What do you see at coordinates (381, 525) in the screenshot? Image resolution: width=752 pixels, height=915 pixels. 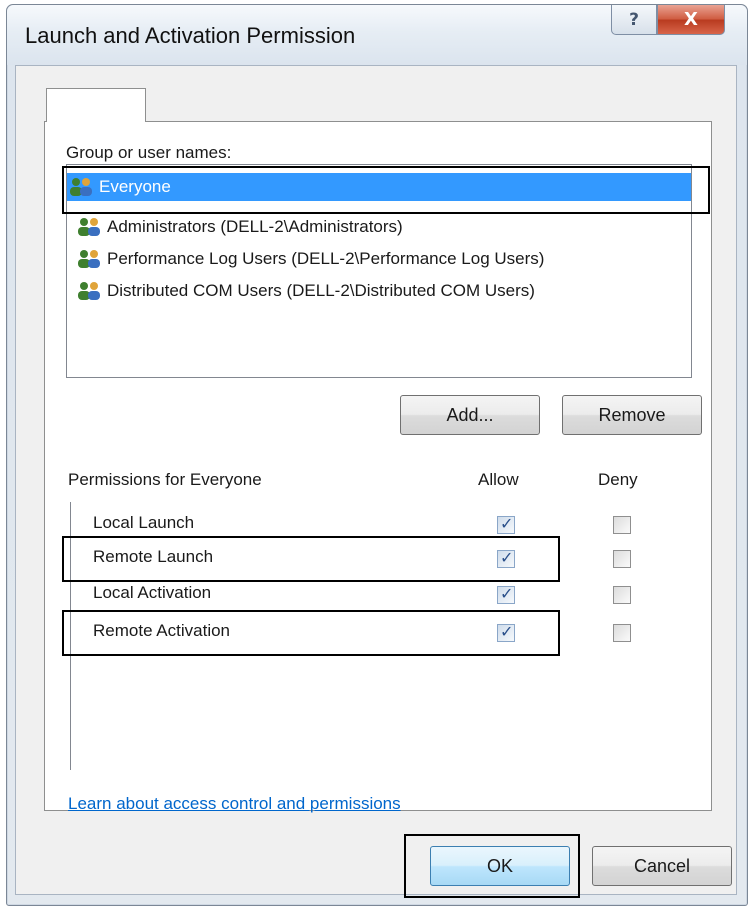 I see `permission-row: Local Launch ✓` at bounding box center [381, 525].